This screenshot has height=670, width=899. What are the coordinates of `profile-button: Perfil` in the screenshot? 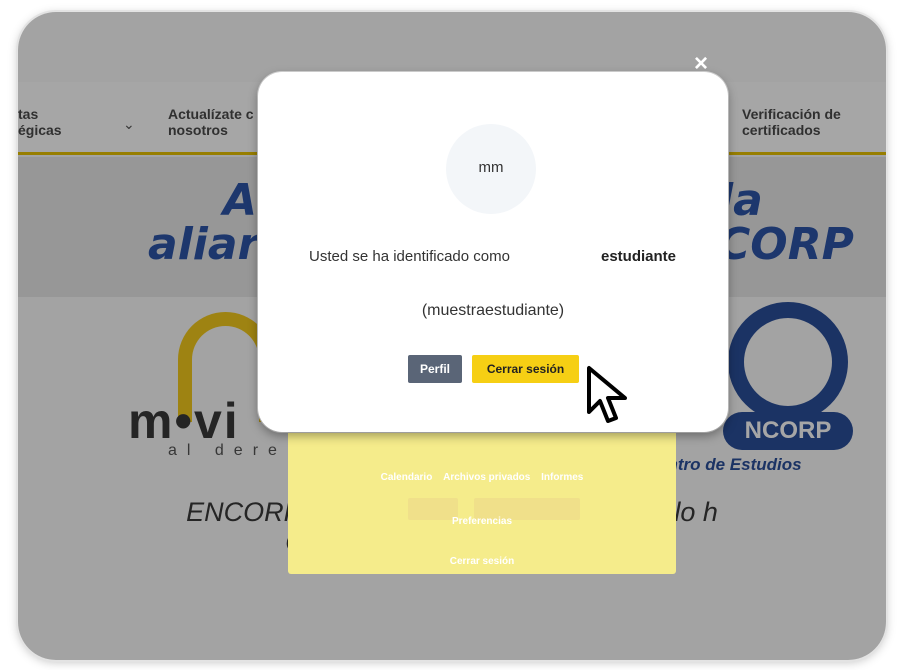 It's located at (435, 369).